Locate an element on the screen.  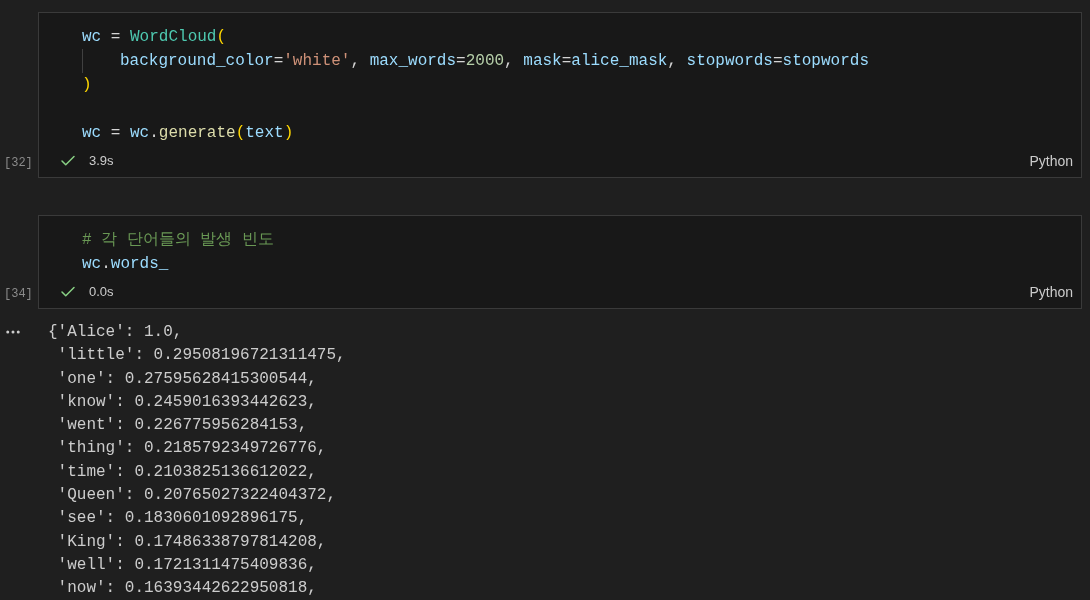
output-line: 'one': 0.27595628415300544, is located at coordinates (187, 379).